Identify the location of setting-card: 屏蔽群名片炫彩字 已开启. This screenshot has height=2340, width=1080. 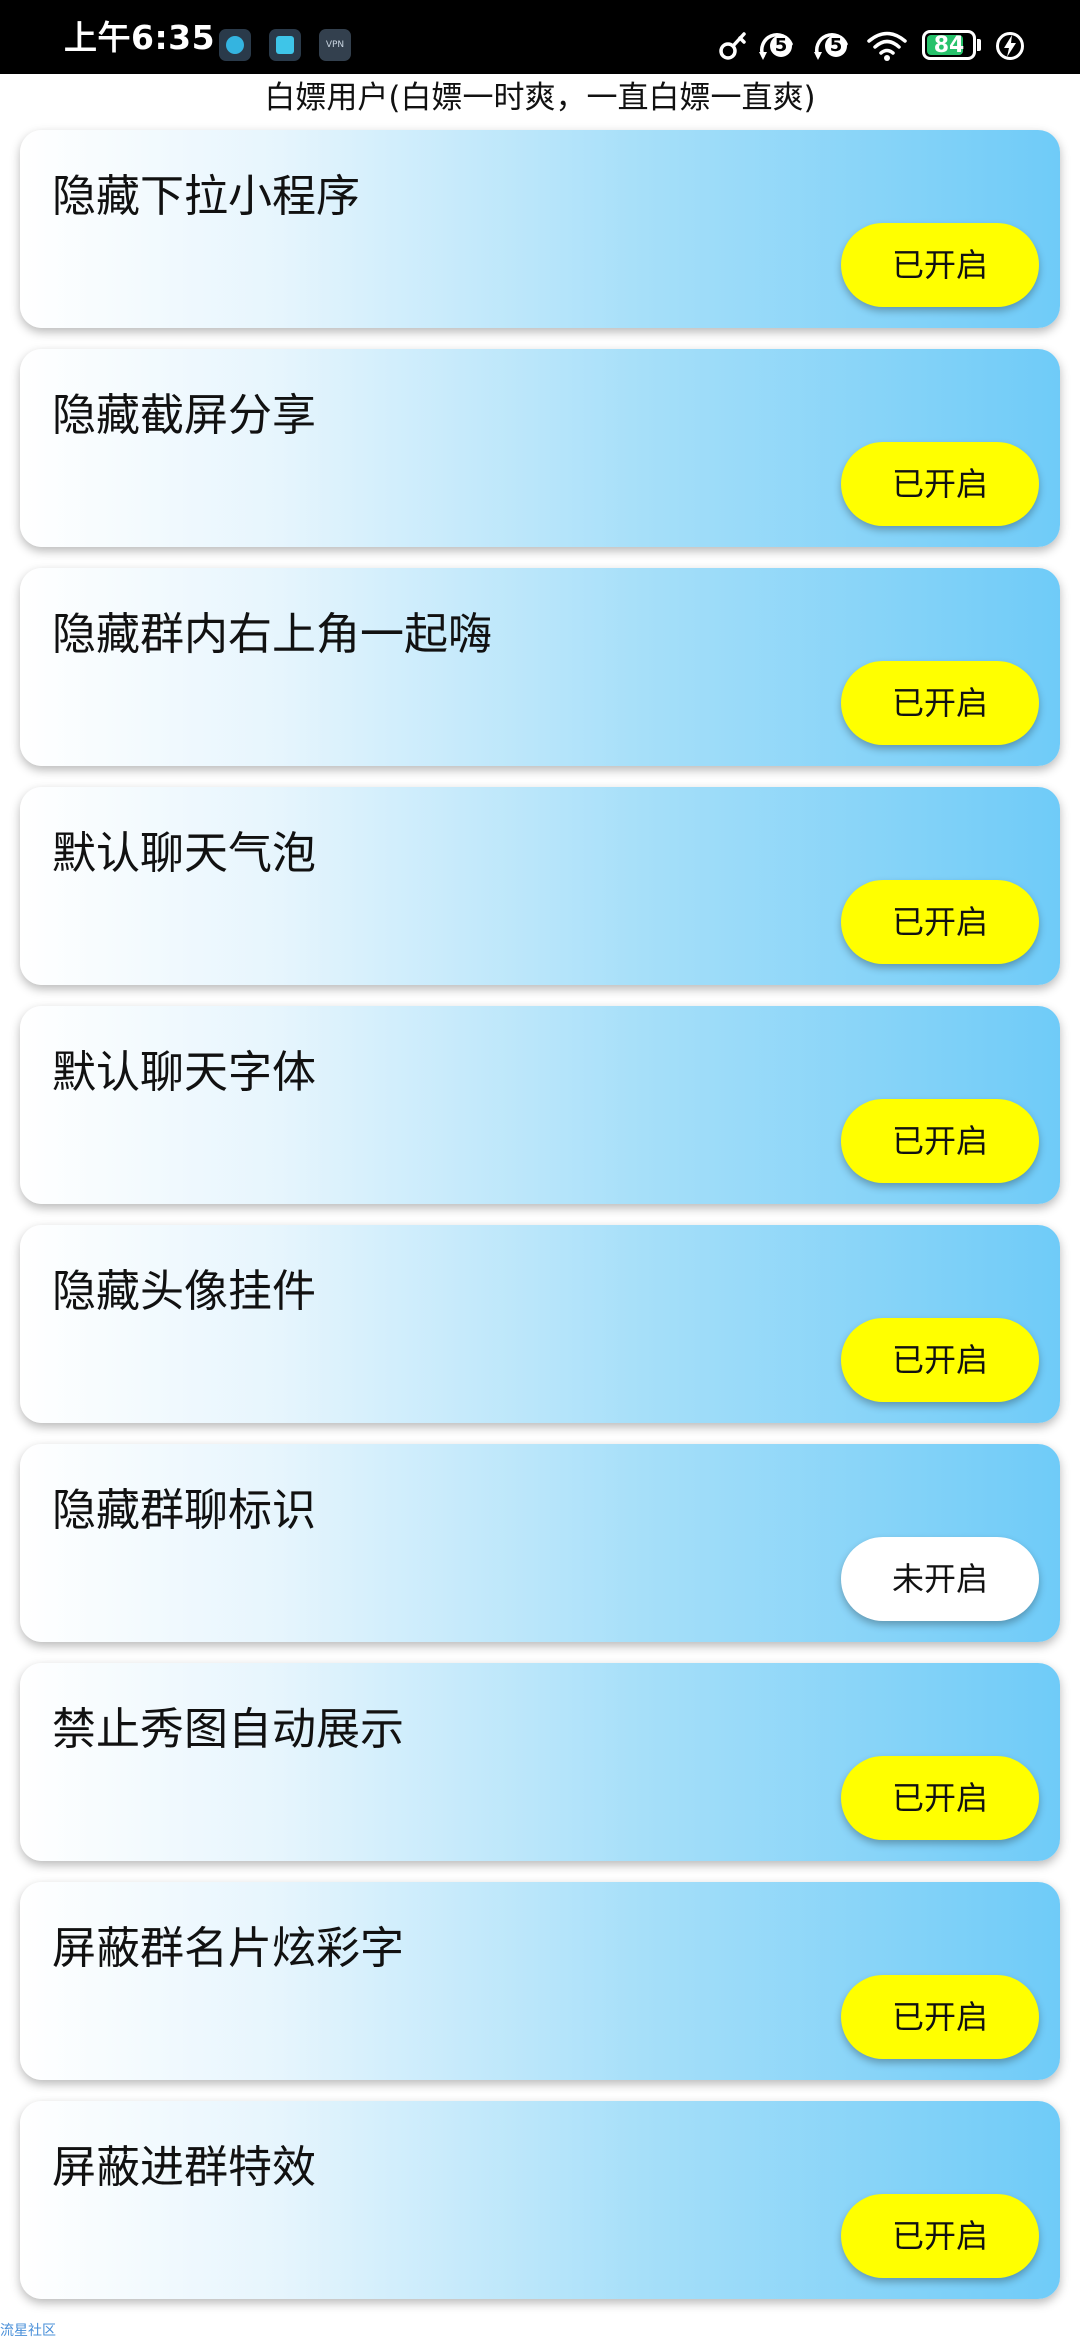
(540, 1981).